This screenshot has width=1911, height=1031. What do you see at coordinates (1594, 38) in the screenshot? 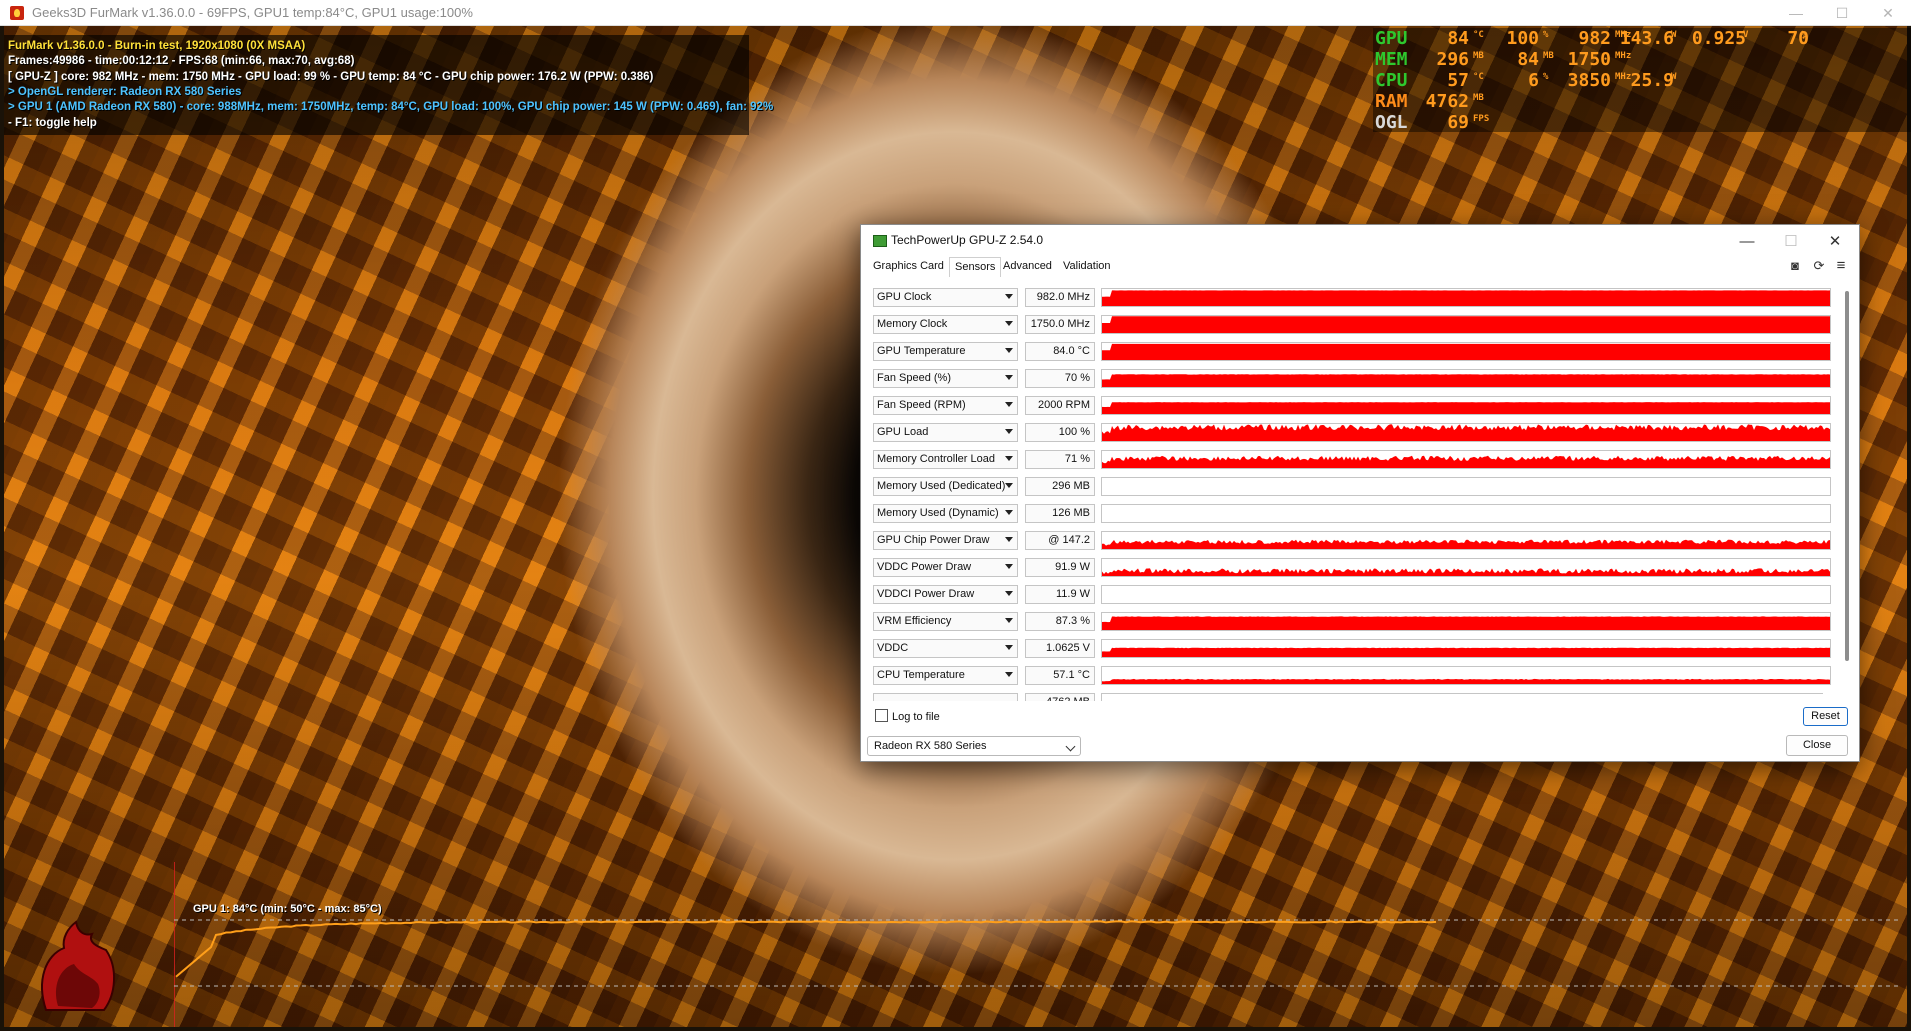
I see `osd-value: 982` at bounding box center [1594, 38].